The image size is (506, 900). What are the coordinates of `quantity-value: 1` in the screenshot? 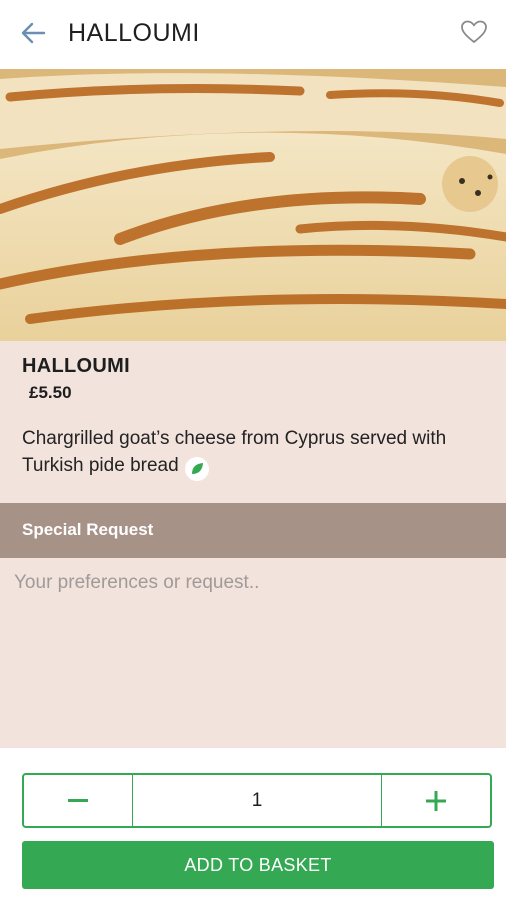 It's located at (257, 800).